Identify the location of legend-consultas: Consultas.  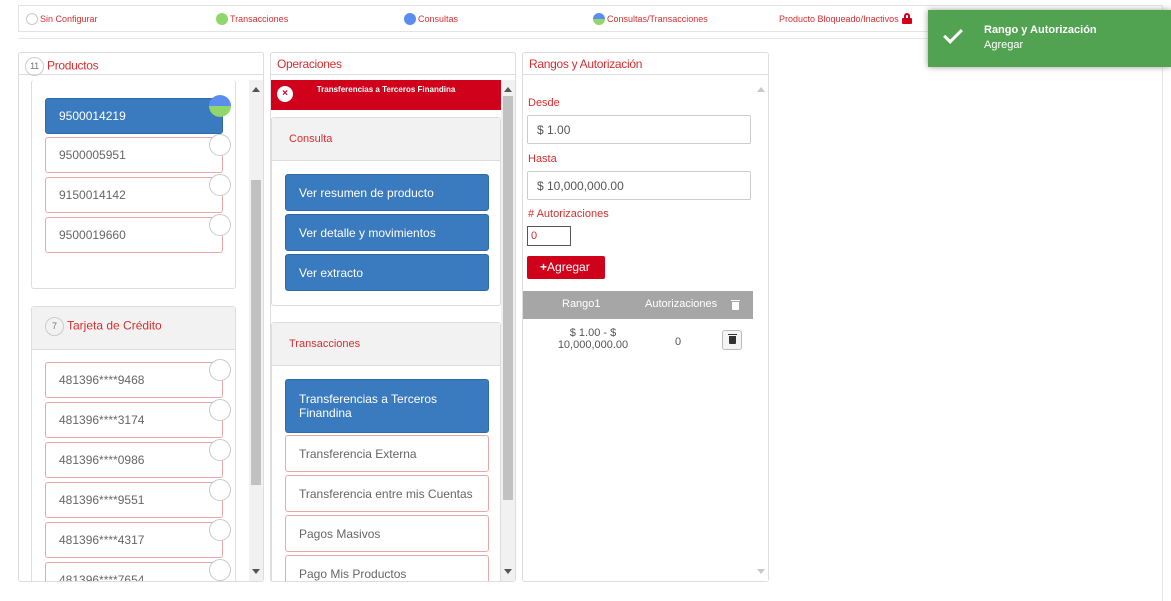
(431, 19).